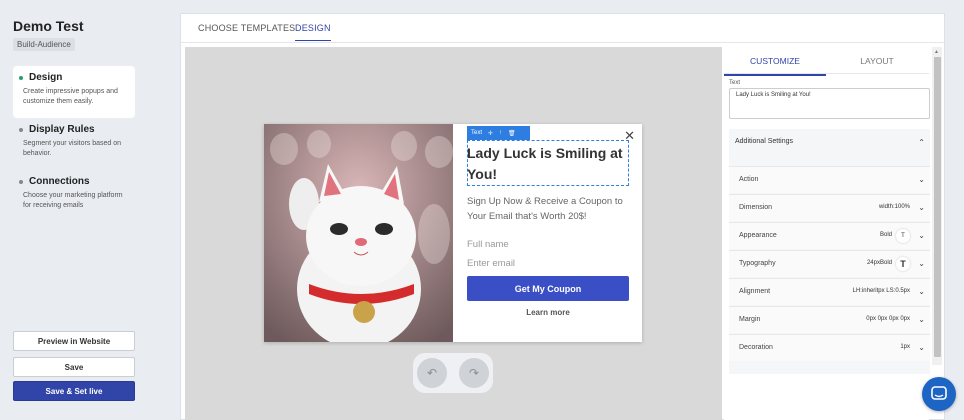 The height and width of the screenshot is (420, 964). I want to click on customize-tabs: CUSTOMIZE LAYOUT, so click(826, 61).